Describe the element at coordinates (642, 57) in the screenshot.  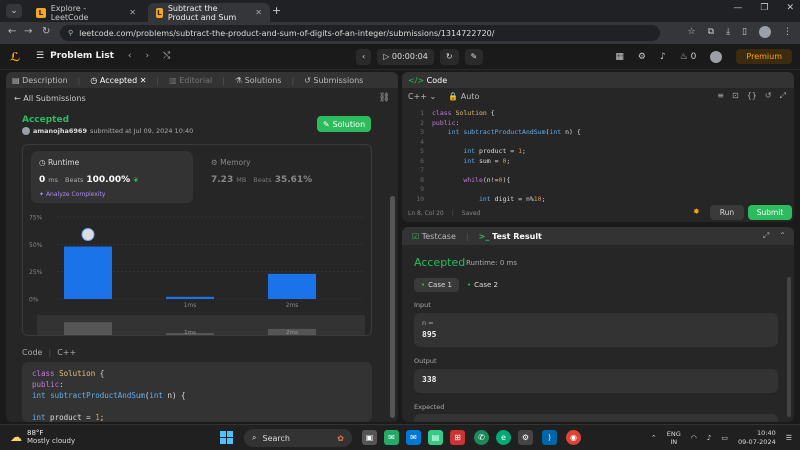
I see `settings-gear-icon: ⚙` at that location.